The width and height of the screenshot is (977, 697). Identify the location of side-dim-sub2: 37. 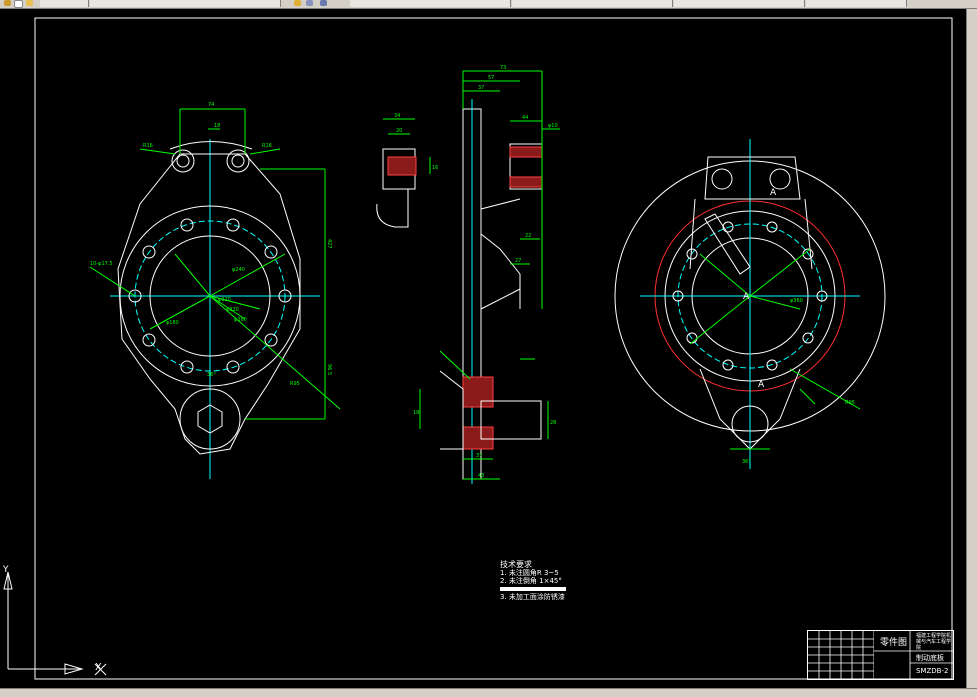
(481, 88).